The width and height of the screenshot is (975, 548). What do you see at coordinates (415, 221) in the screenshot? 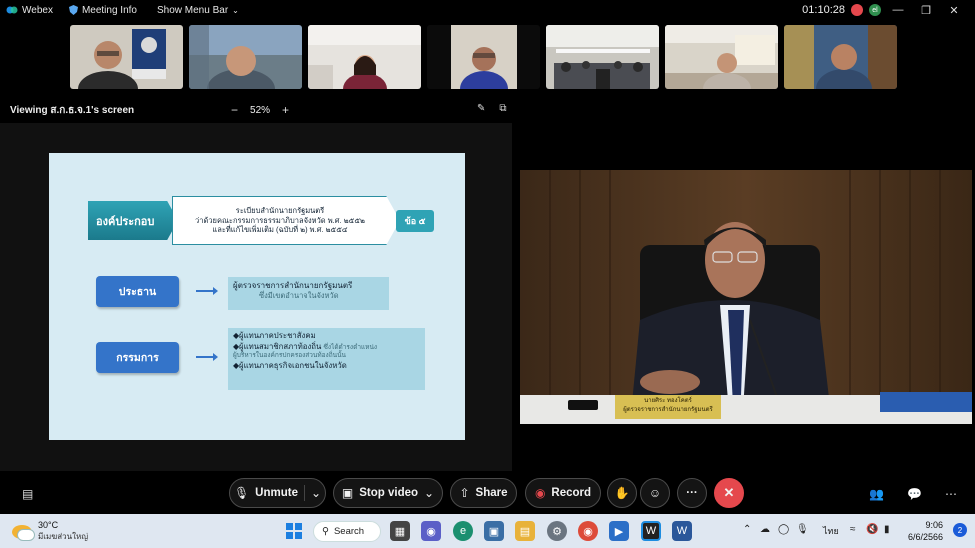
I see `clause-label: ข้อ ๕` at bounding box center [415, 221].